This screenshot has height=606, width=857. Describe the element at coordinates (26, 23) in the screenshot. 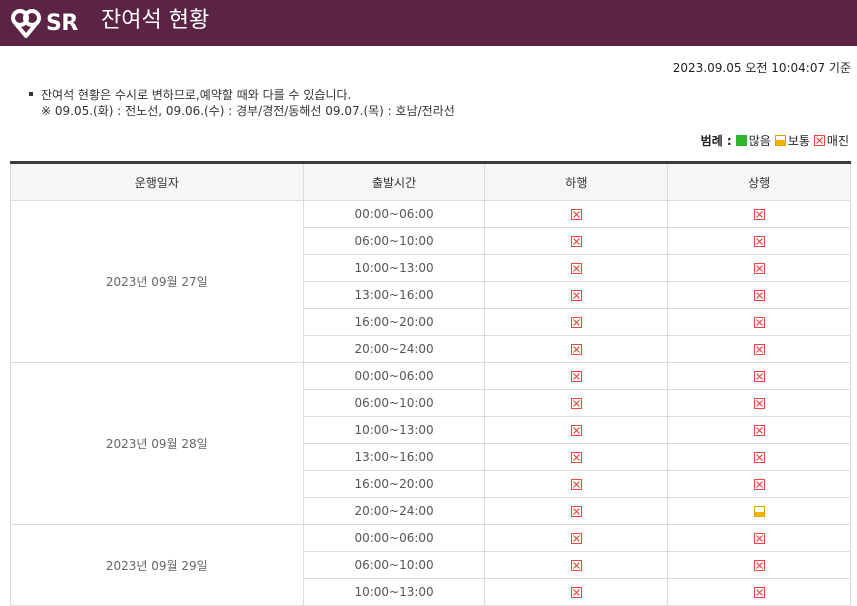

I see `sr-logo-icon` at that location.